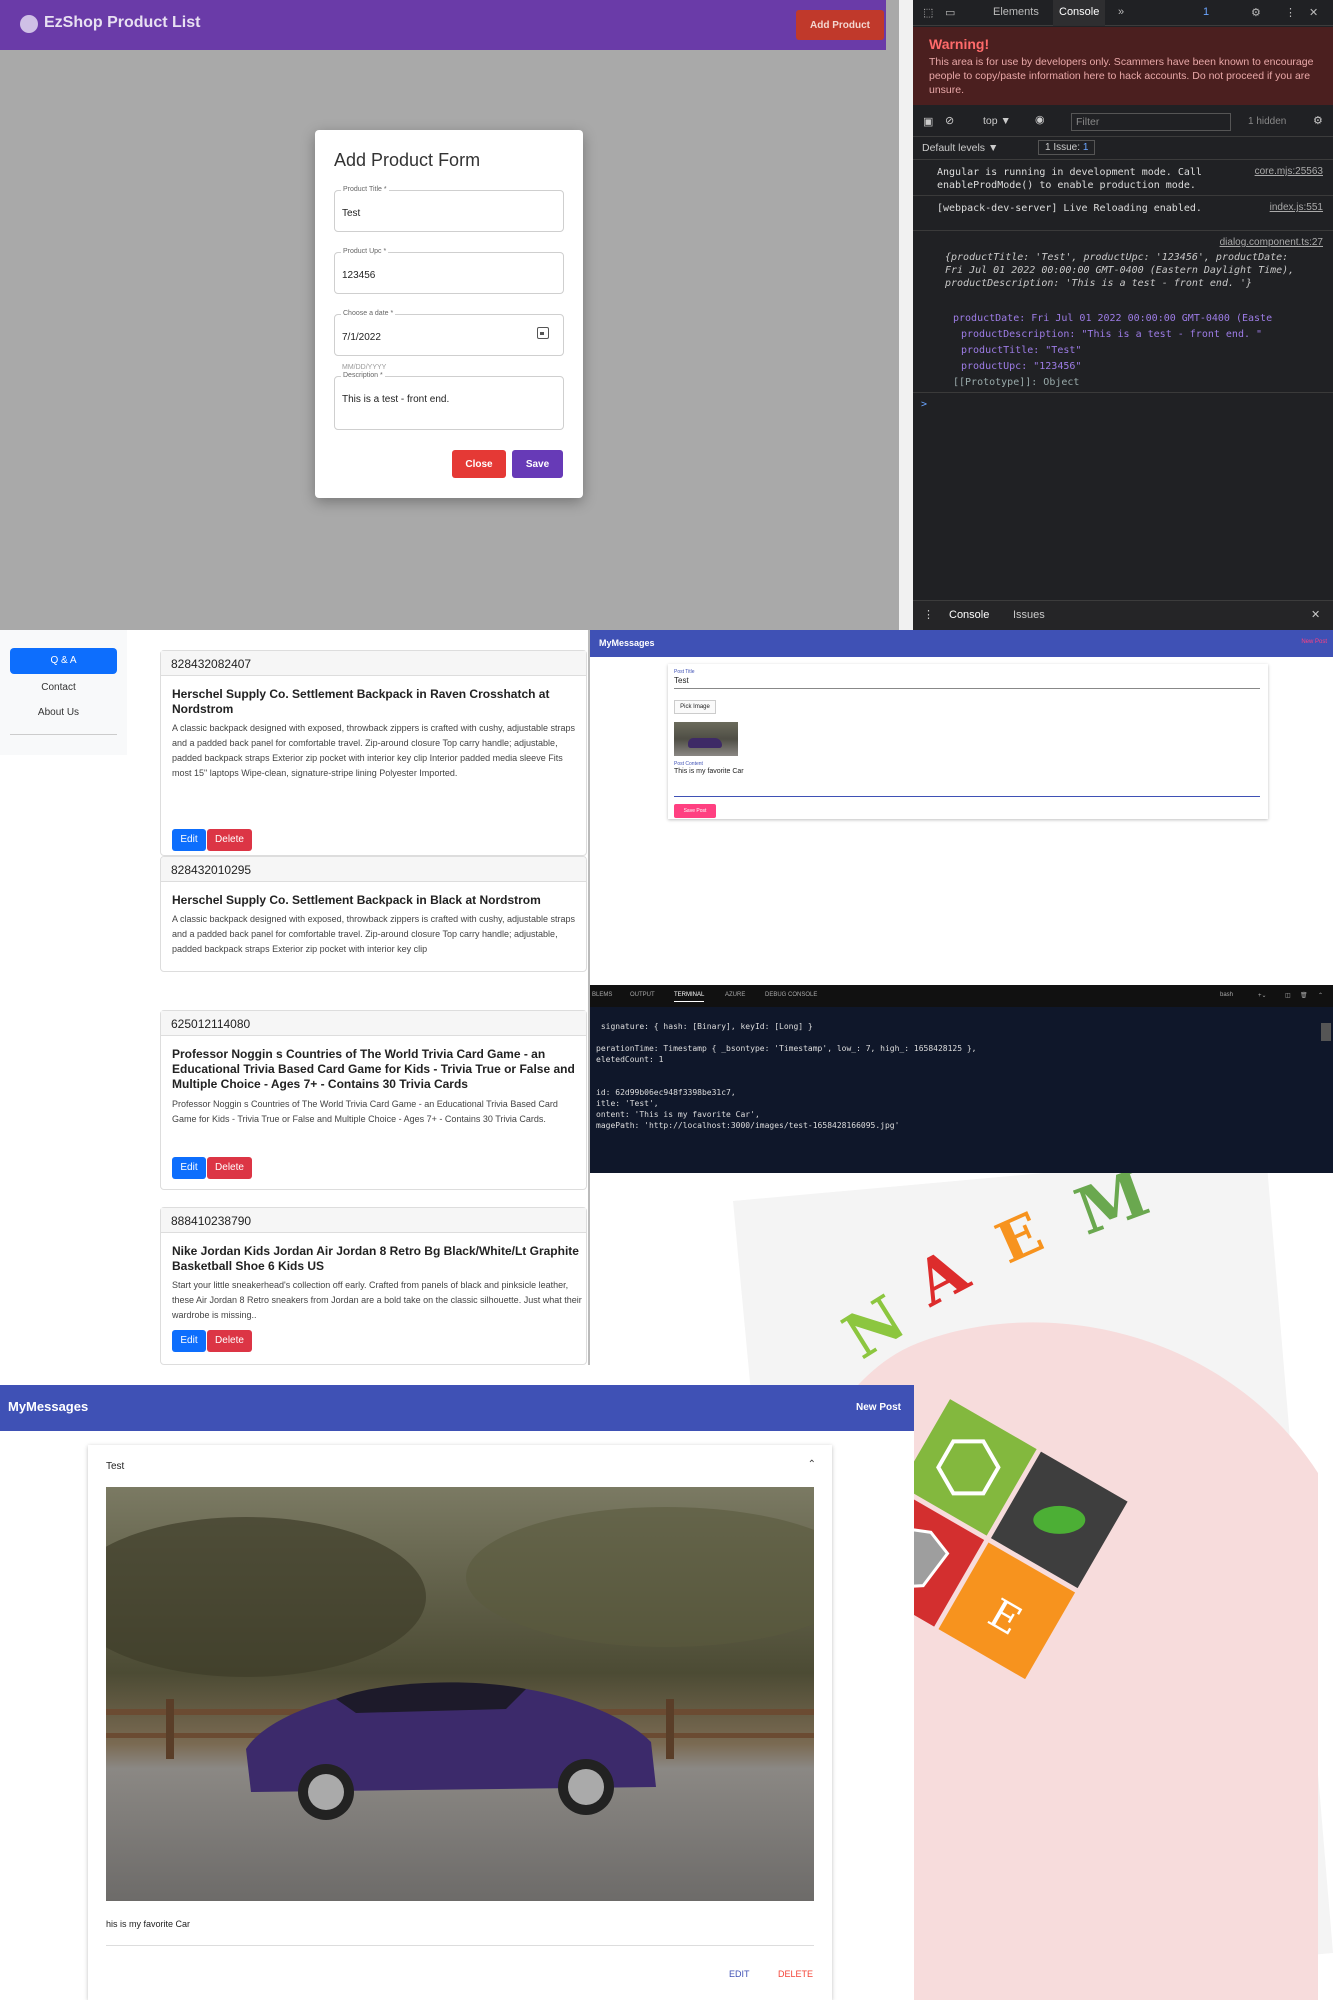 Image resolution: width=1333 pixels, height=2000 pixels. I want to click on post-title: Test, so click(115, 1466).